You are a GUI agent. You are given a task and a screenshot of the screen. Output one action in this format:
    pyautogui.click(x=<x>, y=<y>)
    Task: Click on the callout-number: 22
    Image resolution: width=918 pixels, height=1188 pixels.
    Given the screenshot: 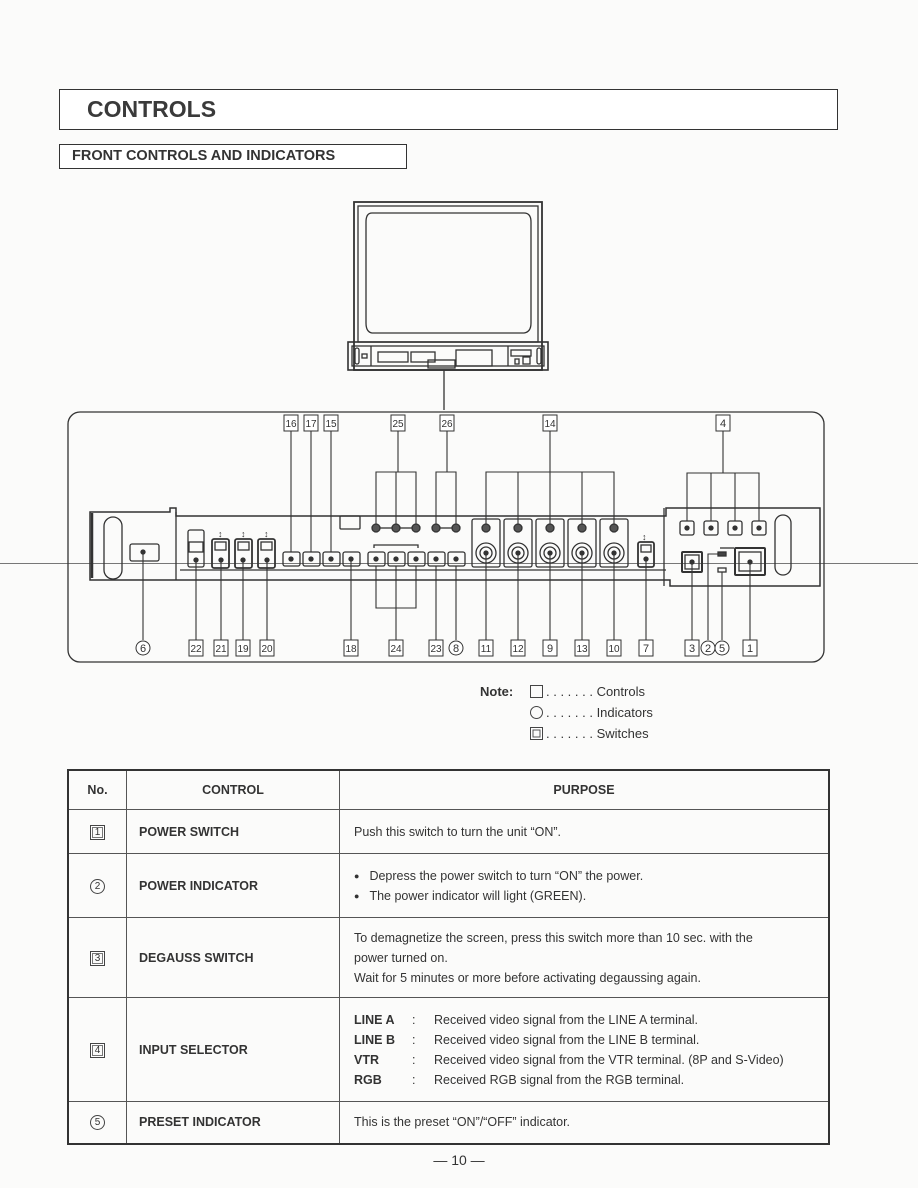 What is the action you would take?
    pyautogui.click(x=196, y=649)
    